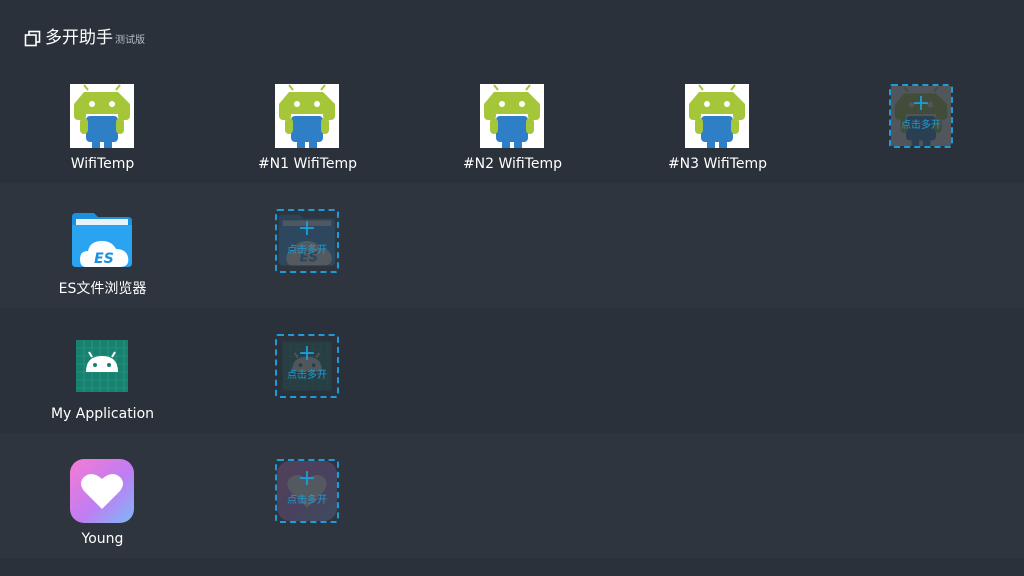 This screenshot has width=1024, height=576. What do you see at coordinates (102, 289) in the screenshot?
I see `app-label: ES文件浏览器` at bounding box center [102, 289].